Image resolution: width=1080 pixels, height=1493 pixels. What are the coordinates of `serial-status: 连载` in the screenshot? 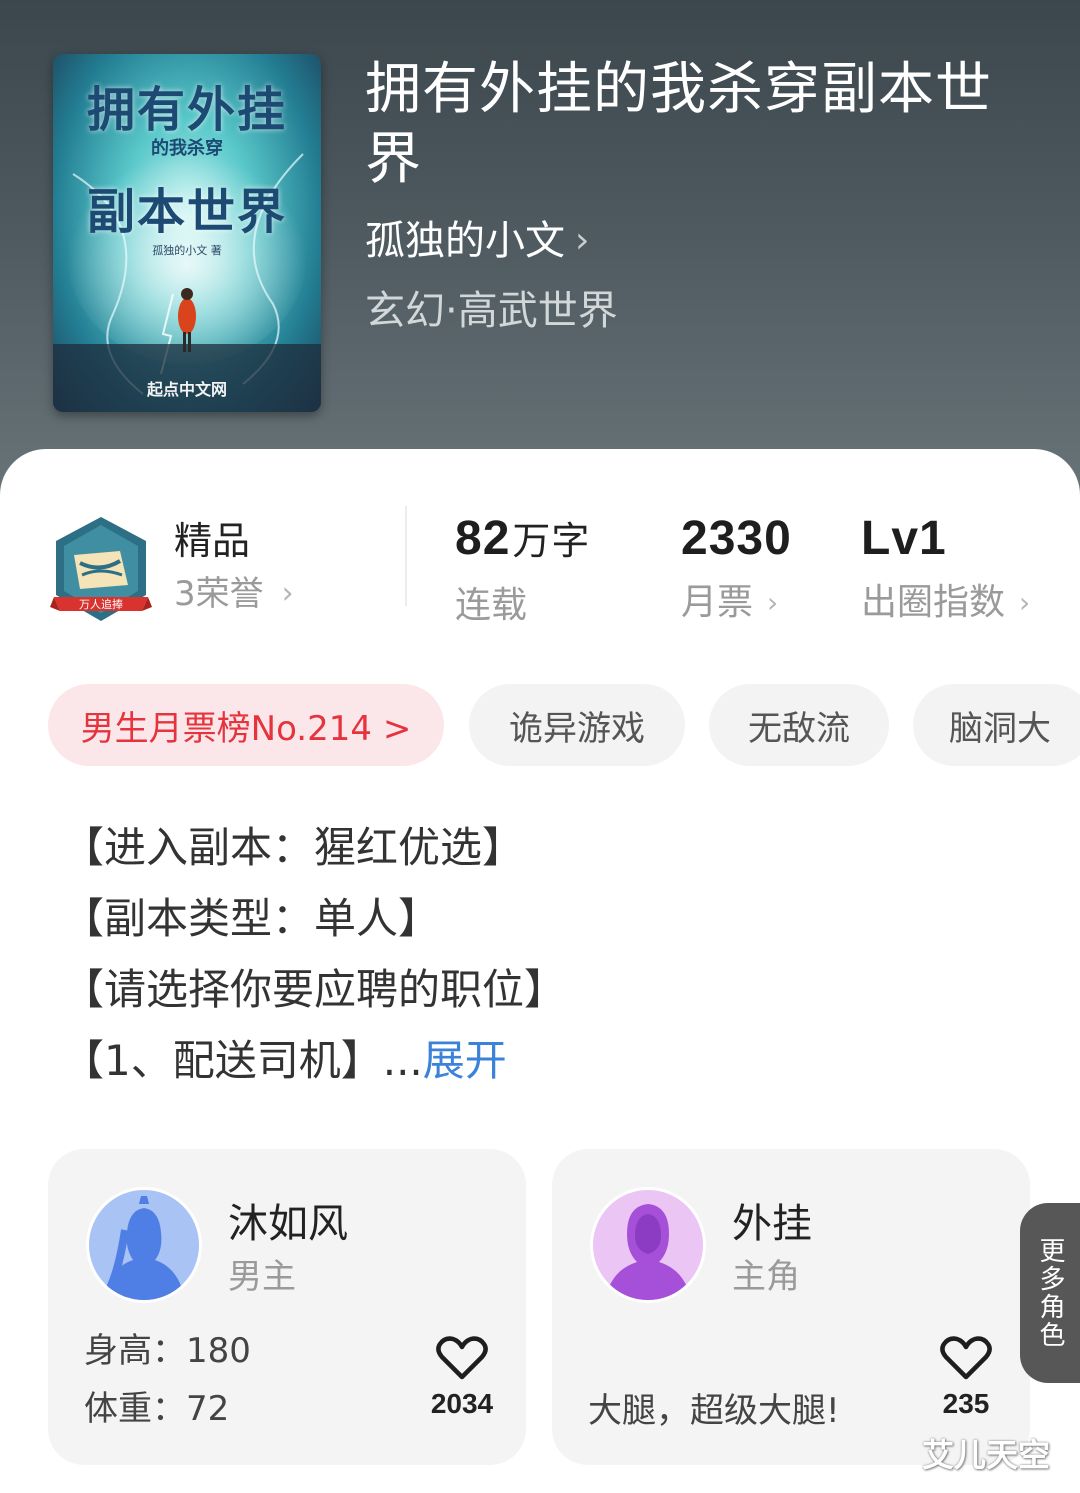 It's located at (491, 605).